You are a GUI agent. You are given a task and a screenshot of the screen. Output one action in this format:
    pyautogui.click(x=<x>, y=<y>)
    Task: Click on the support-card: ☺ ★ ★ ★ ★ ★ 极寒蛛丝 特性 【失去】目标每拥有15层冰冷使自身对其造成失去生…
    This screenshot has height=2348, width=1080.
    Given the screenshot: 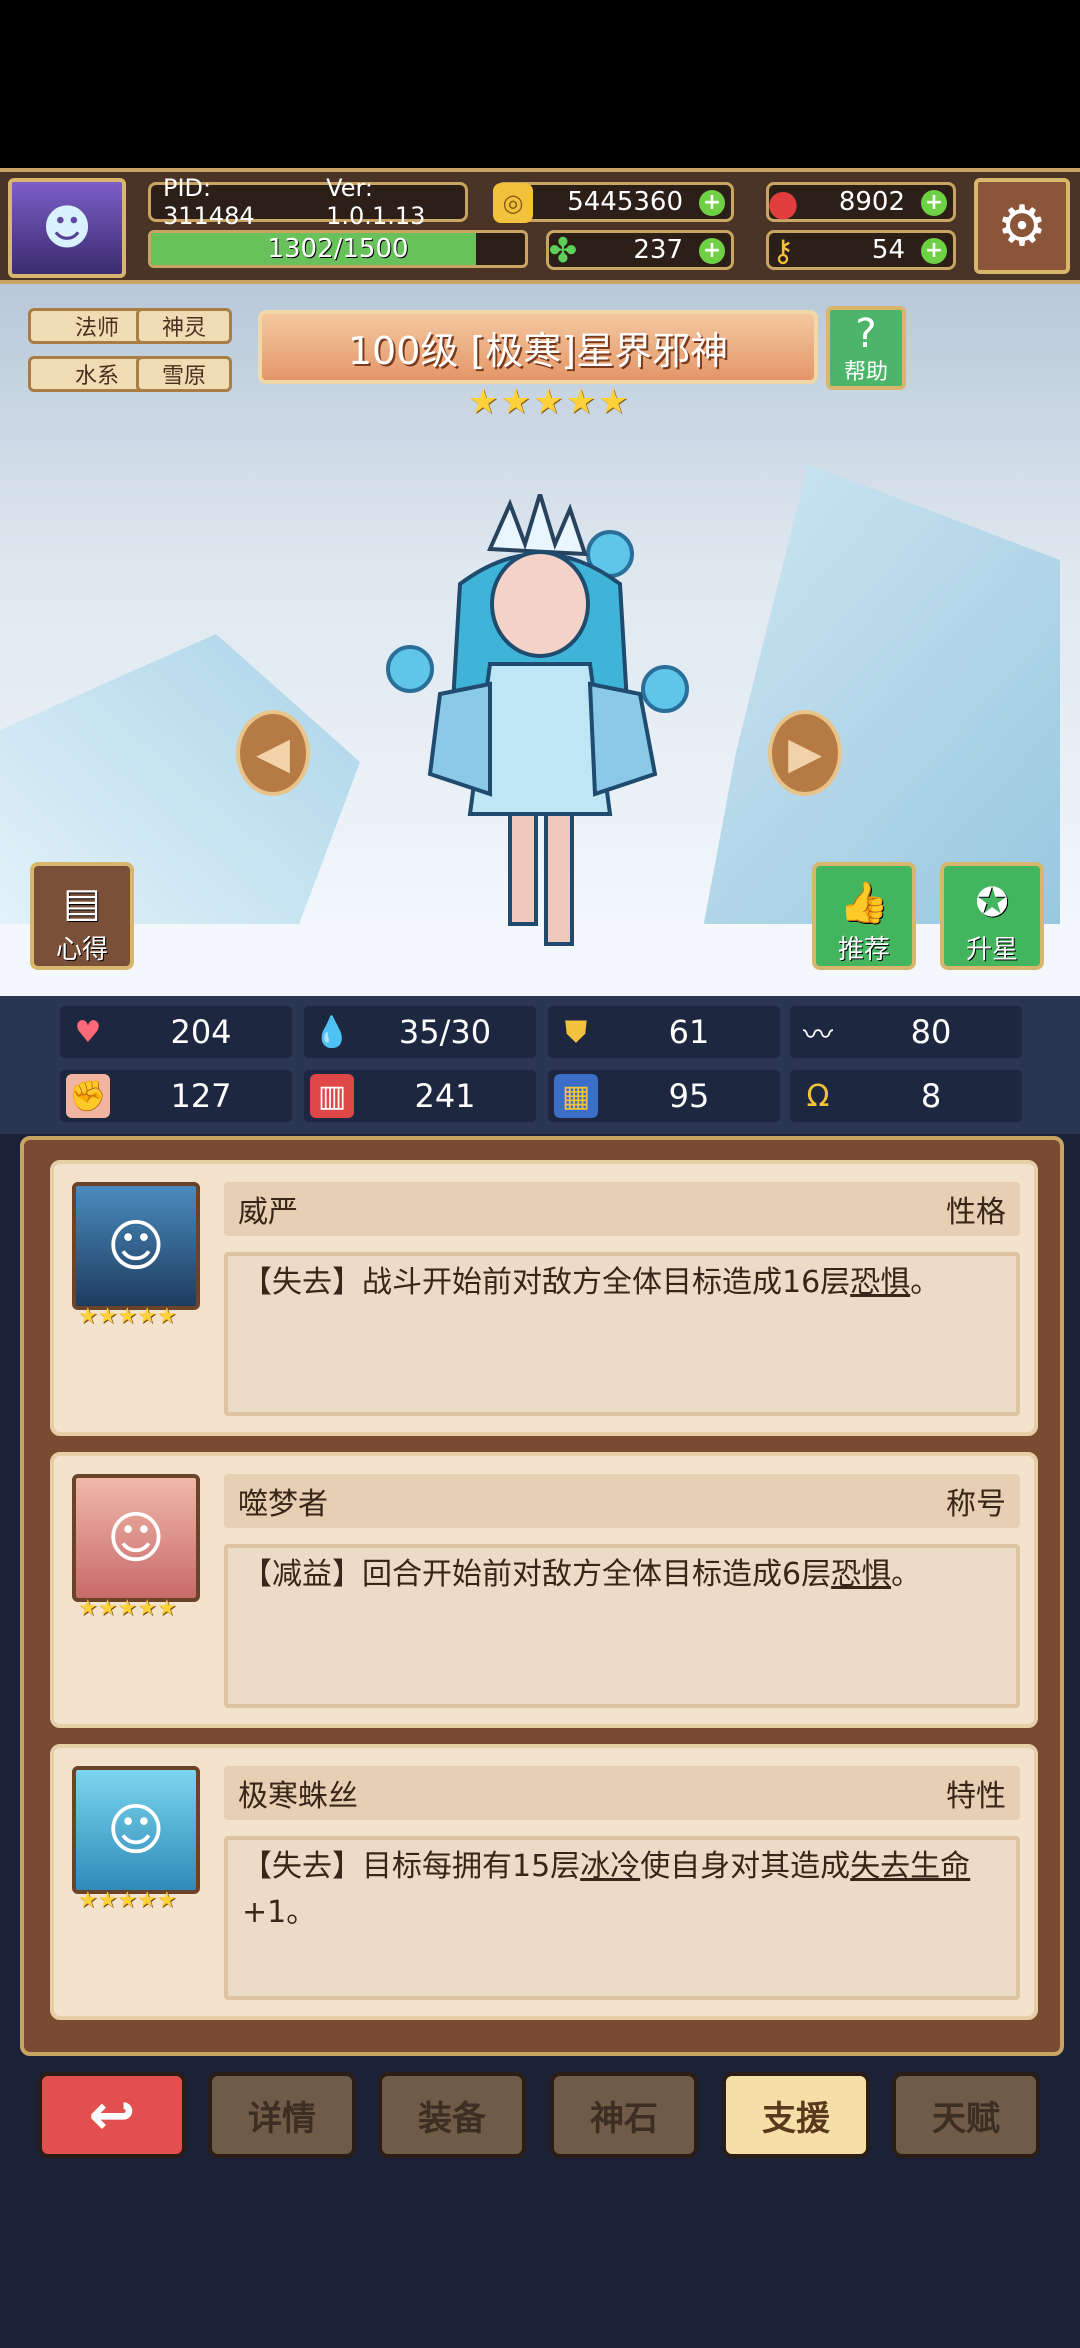 What is the action you would take?
    pyautogui.click(x=544, y=1882)
    